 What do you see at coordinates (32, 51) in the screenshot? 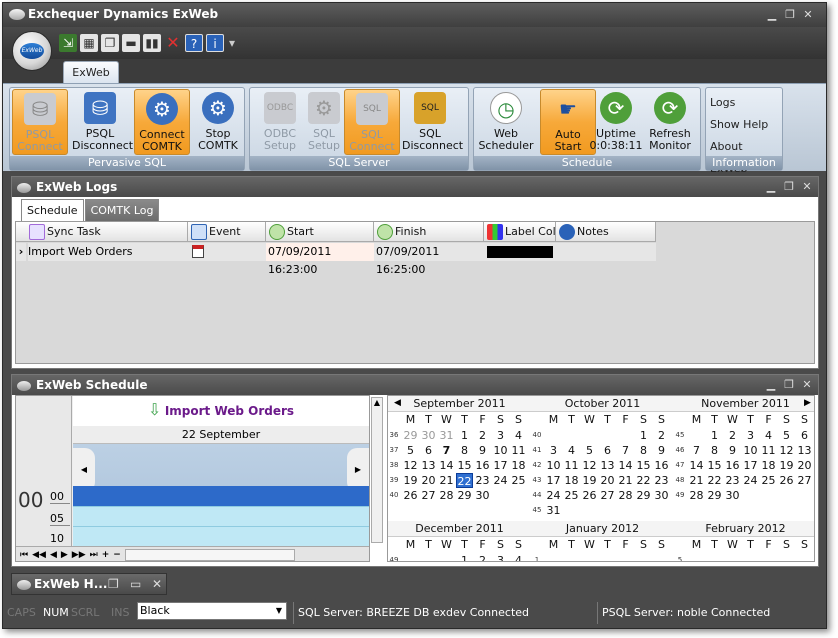
I see `app-menu-button: ExWeb` at bounding box center [32, 51].